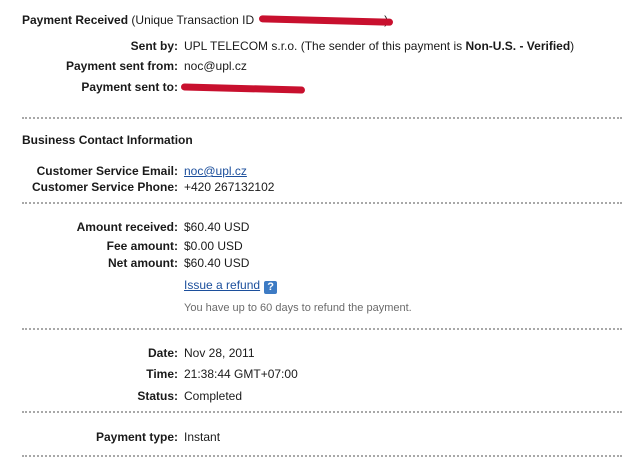 The image size is (644, 464). What do you see at coordinates (121, 66) in the screenshot?
I see `sent-from-label: Payment sent from:` at bounding box center [121, 66].